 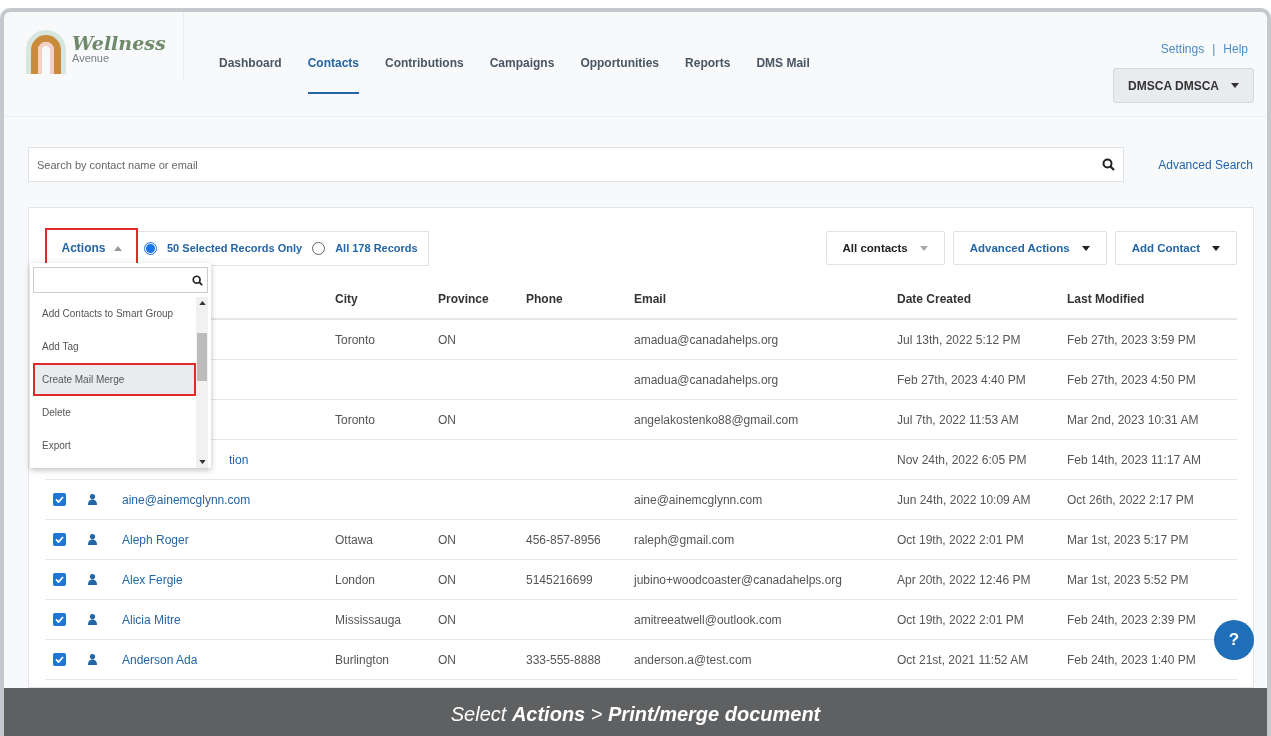 I want to click on table-cell: 333-555-8888, so click(x=563, y=659).